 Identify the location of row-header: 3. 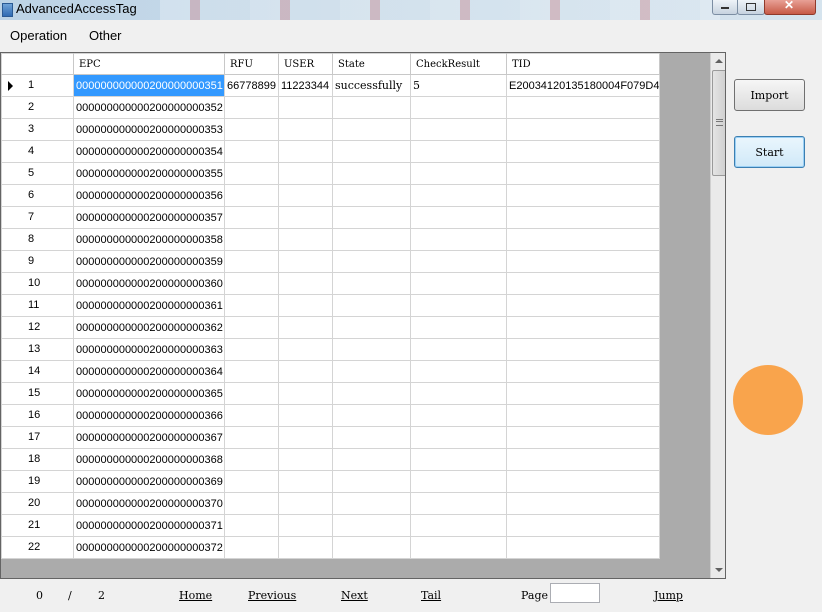
(37, 129).